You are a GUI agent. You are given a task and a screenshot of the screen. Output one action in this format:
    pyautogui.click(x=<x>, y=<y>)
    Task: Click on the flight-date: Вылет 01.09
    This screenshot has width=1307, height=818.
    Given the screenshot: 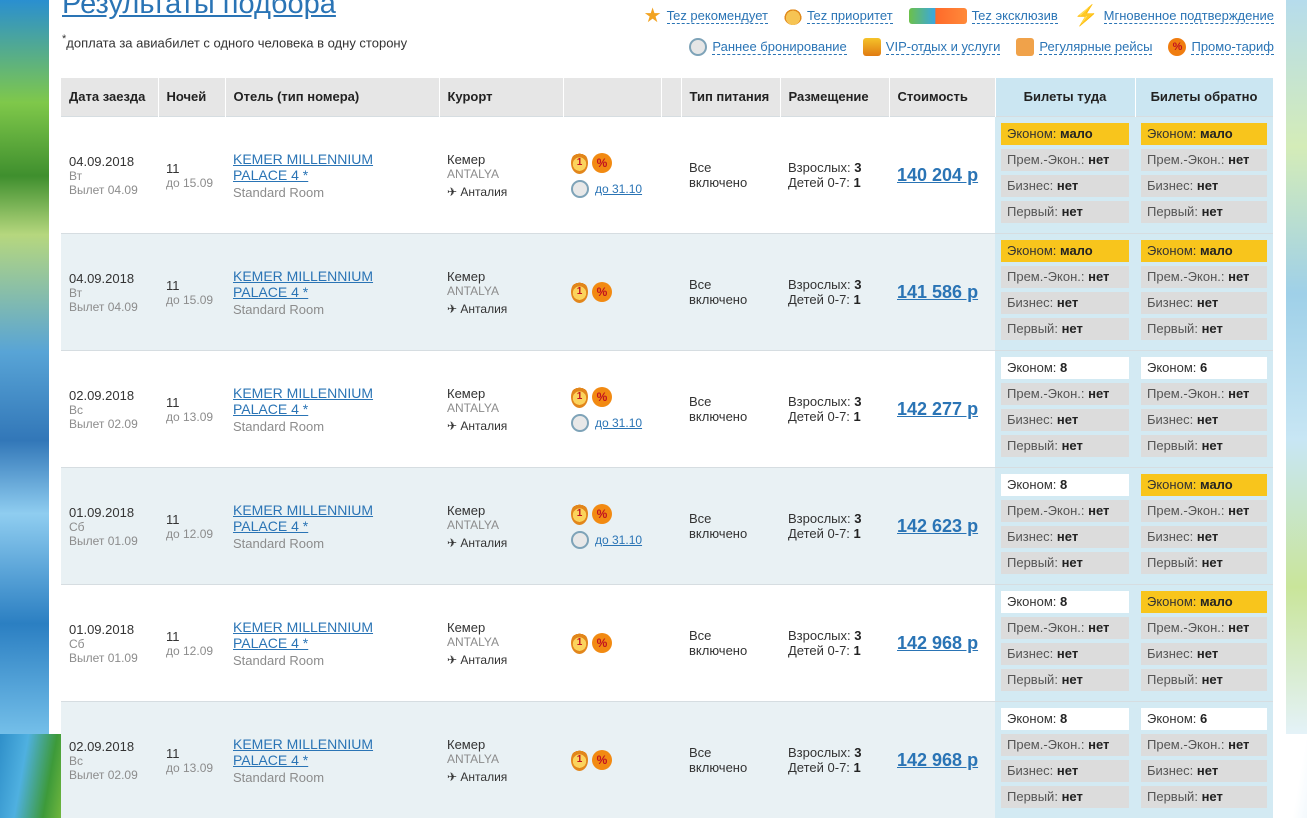 What is the action you would take?
    pyautogui.click(x=109, y=658)
    